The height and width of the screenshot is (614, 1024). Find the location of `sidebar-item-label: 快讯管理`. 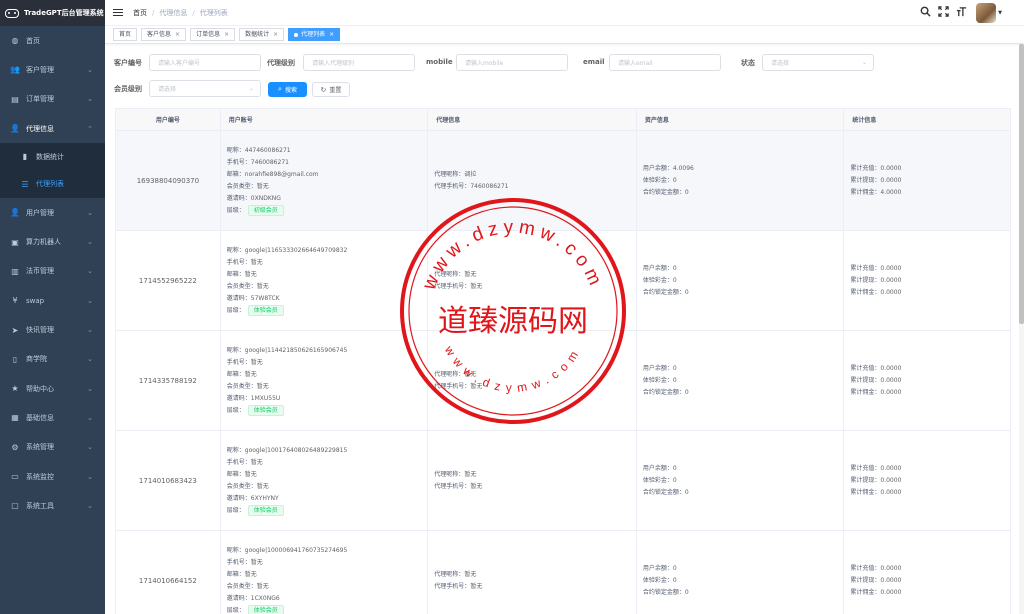

sidebar-item-label: 快讯管理 is located at coordinates (40, 330).